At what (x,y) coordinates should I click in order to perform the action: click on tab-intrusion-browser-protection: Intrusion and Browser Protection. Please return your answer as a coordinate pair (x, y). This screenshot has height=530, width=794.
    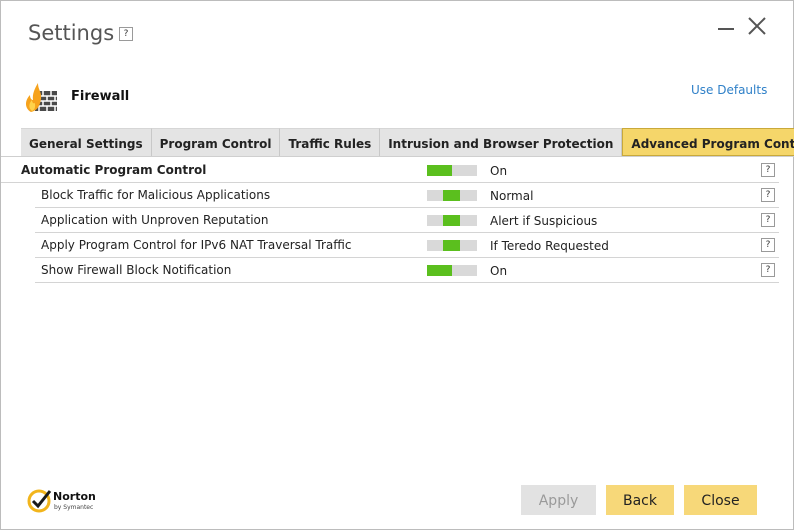
    Looking at the image, I should click on (501, 142).